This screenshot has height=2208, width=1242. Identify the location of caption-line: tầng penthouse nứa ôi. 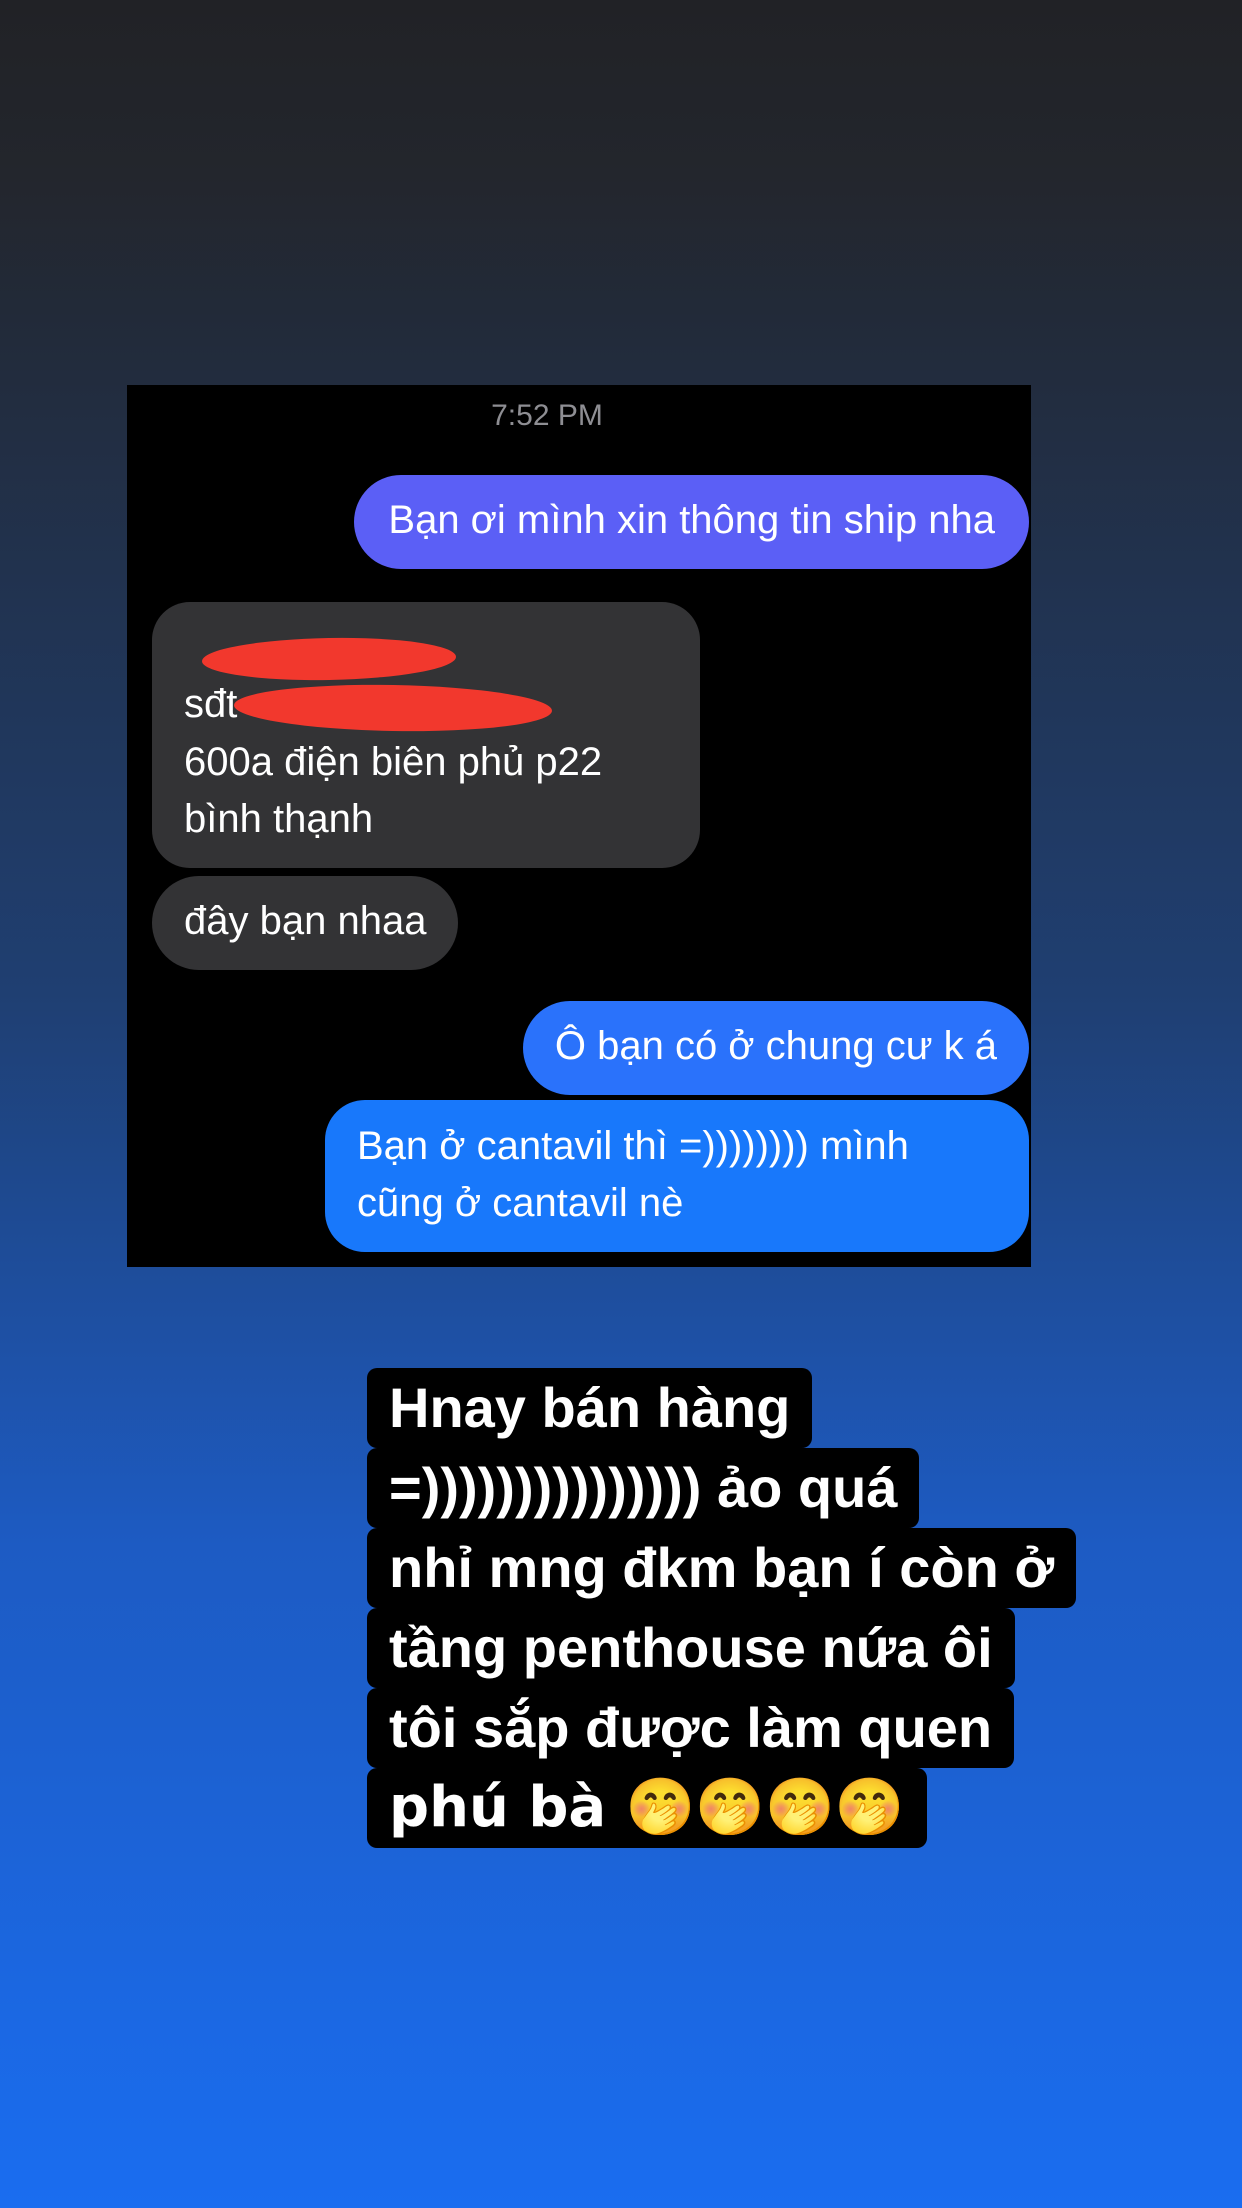
(691, 1648).